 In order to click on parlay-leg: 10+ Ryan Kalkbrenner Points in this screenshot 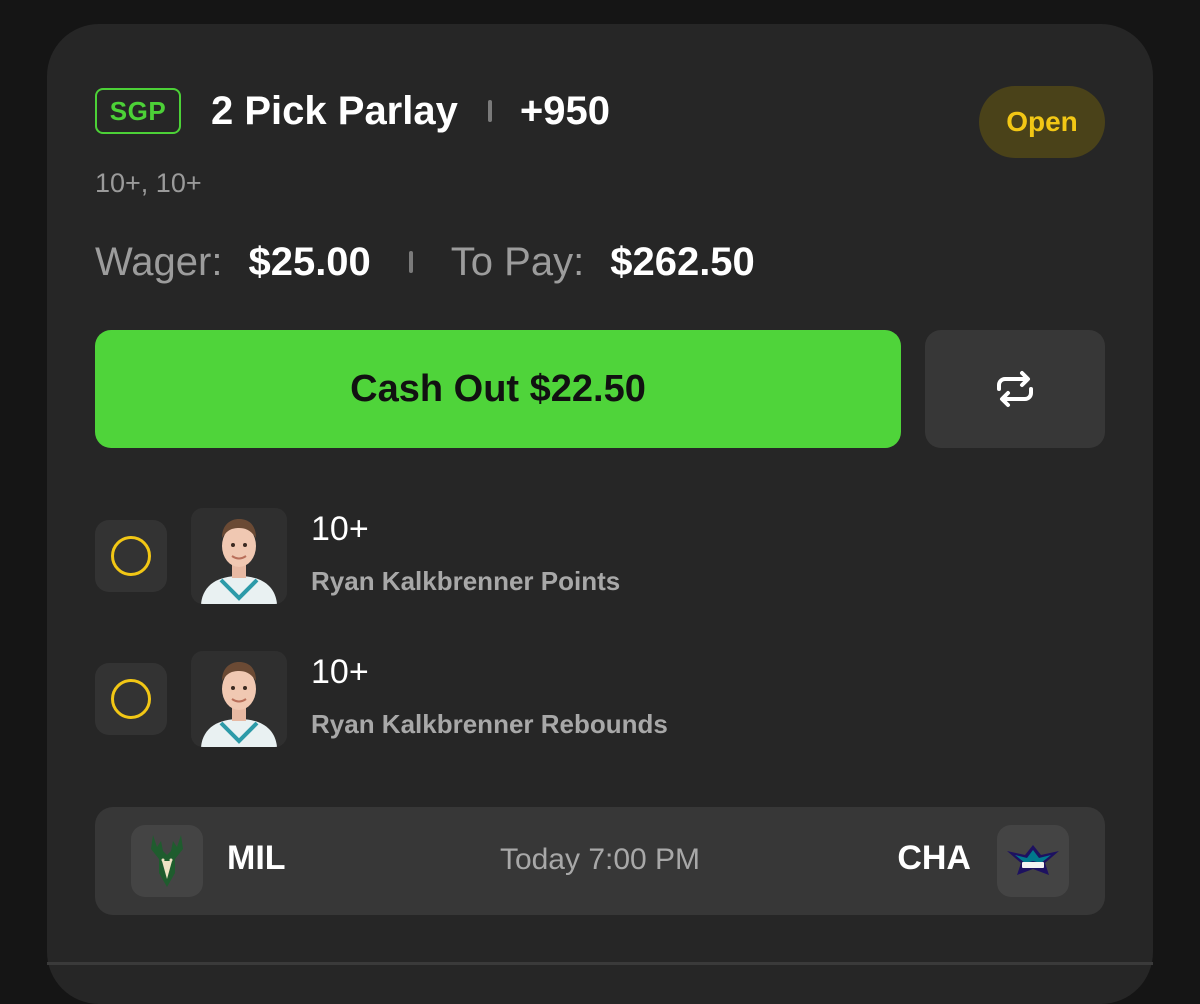, I will do `click(545, 558)`.